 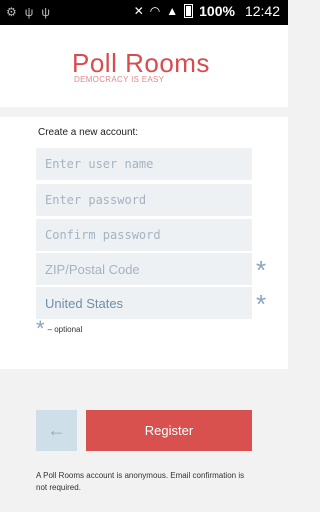 What do you see at coordinates (144, 66) in the screenshot?
I see `app-header: Poll Rooms DEMOCRACY IS EASY` at bounding box center [144, 66].